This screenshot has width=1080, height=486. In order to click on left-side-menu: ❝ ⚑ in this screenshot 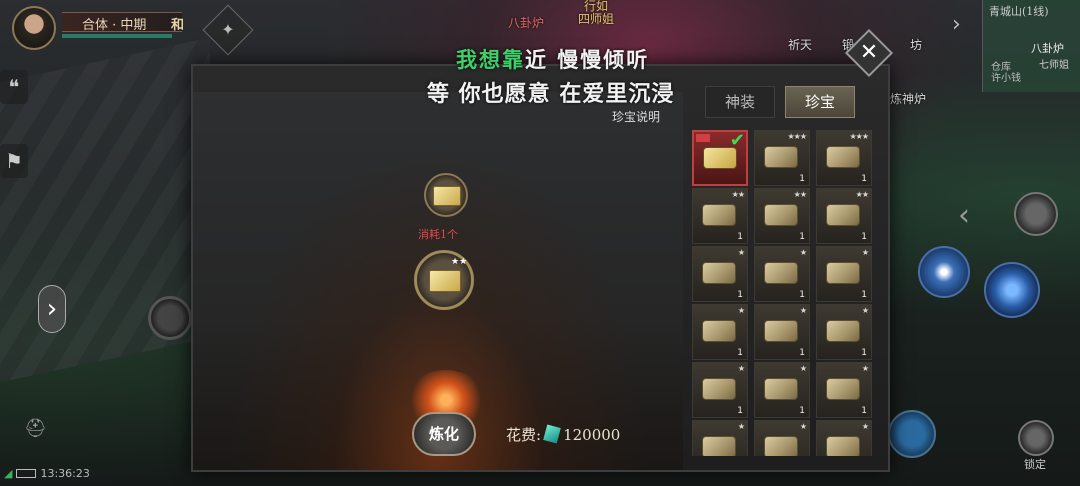, I will do `click(15, 144)`.